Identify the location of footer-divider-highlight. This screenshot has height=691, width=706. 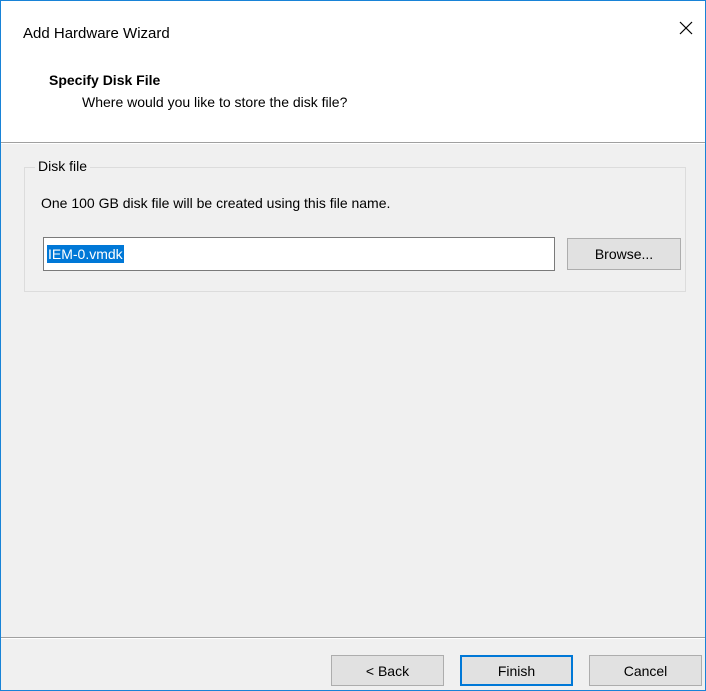
(353, 638).